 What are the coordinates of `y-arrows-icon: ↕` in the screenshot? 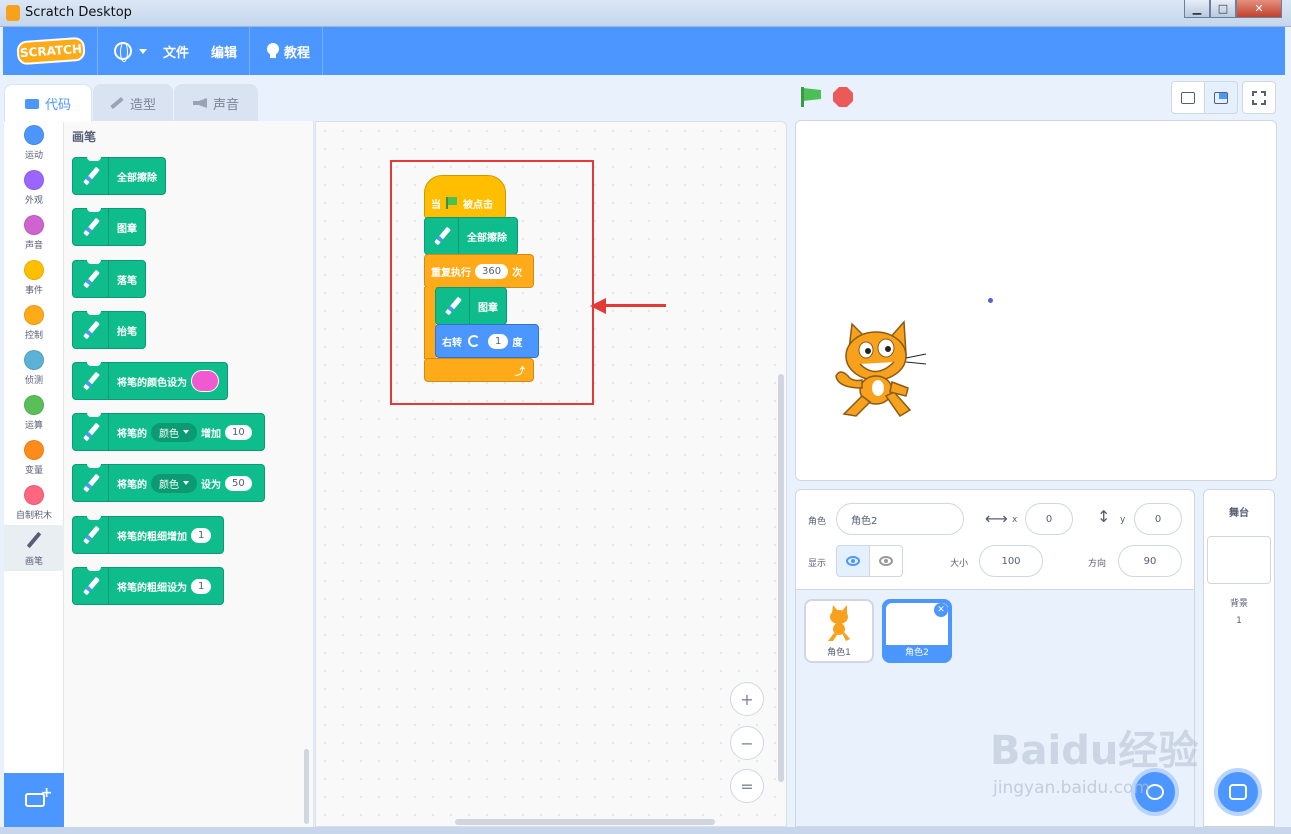 It's located at (1104, 516).